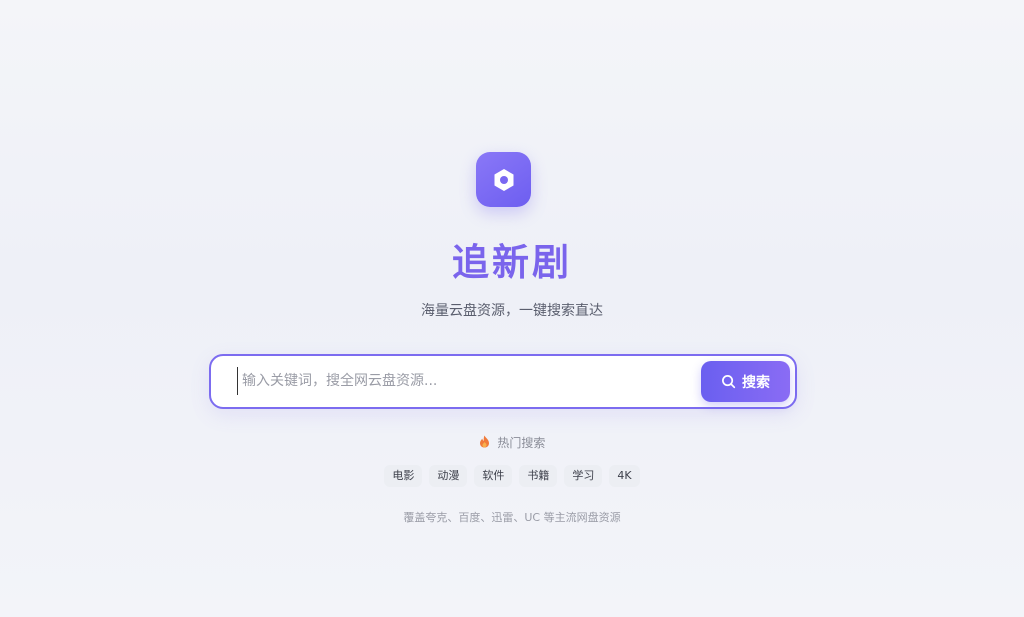 The width and height of the screenshot is (1024, 617). I want to click on hot-tags: 电影 动漫 软件 书籍 学习 4K, so click(512, 476).